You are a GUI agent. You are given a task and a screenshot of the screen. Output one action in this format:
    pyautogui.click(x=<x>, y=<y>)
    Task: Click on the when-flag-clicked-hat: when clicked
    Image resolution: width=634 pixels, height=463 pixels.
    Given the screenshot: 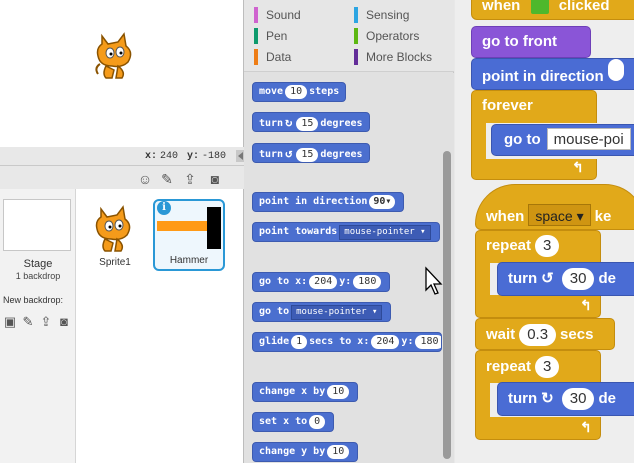 What is the action you would take?
    pyautogui.click(x=552, y=10)
    